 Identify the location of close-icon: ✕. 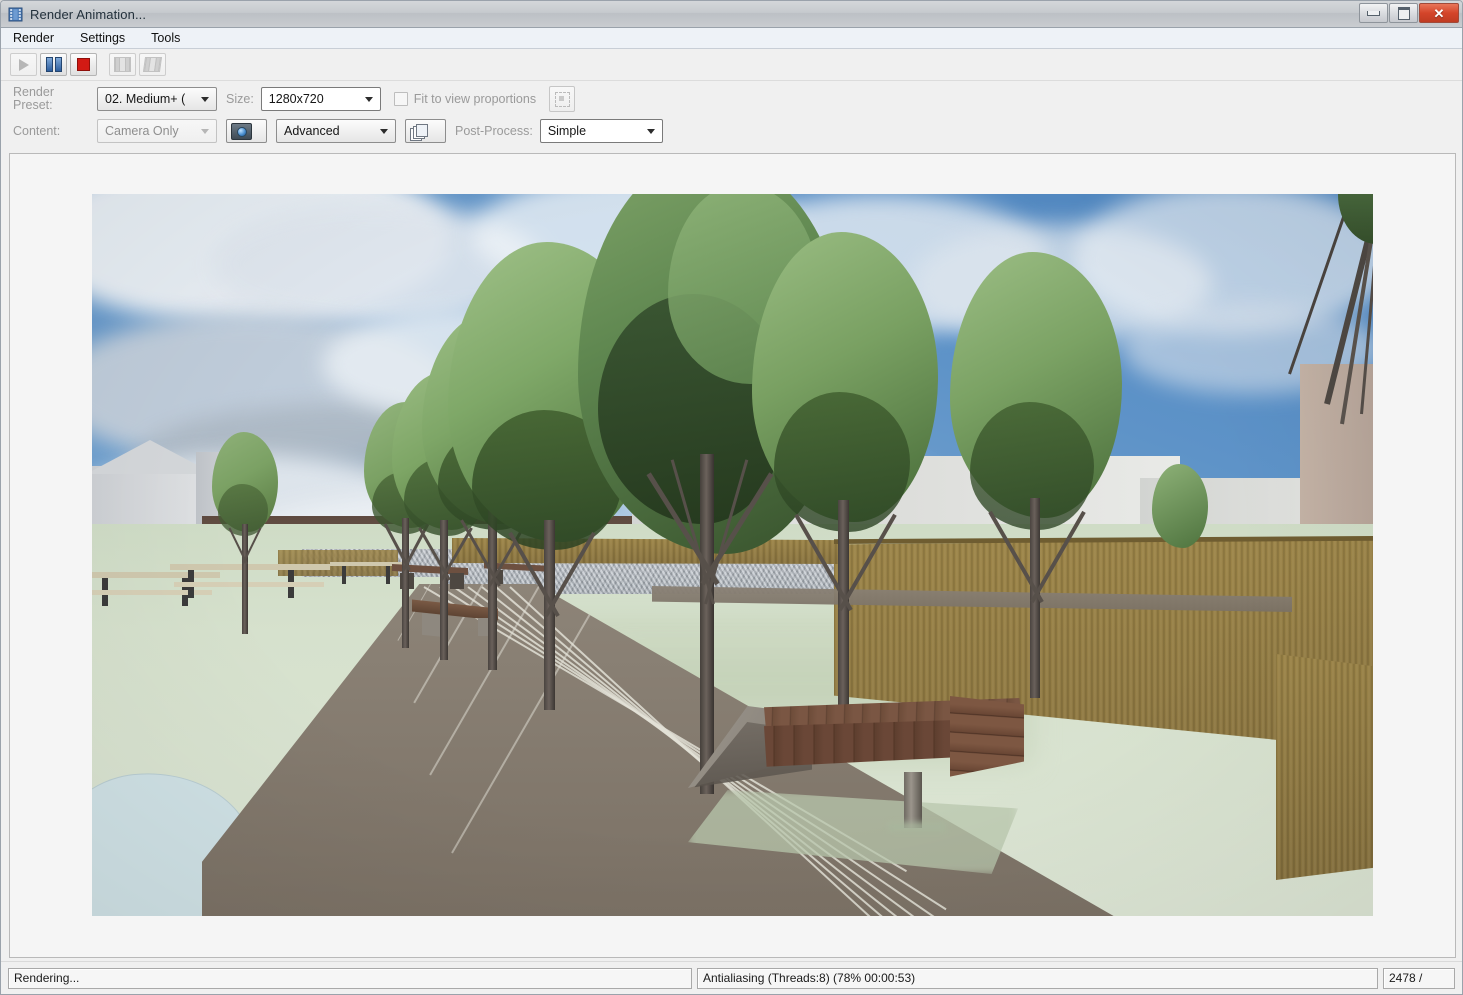
(1439, 13).